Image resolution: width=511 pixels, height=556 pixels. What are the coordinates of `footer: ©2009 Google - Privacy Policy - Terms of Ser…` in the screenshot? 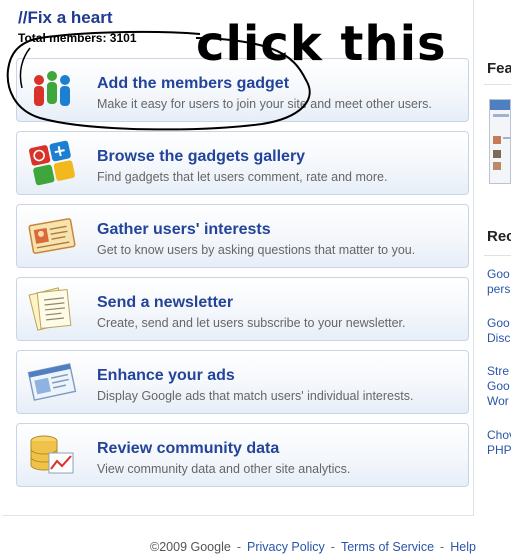 It's located at (313, 547).